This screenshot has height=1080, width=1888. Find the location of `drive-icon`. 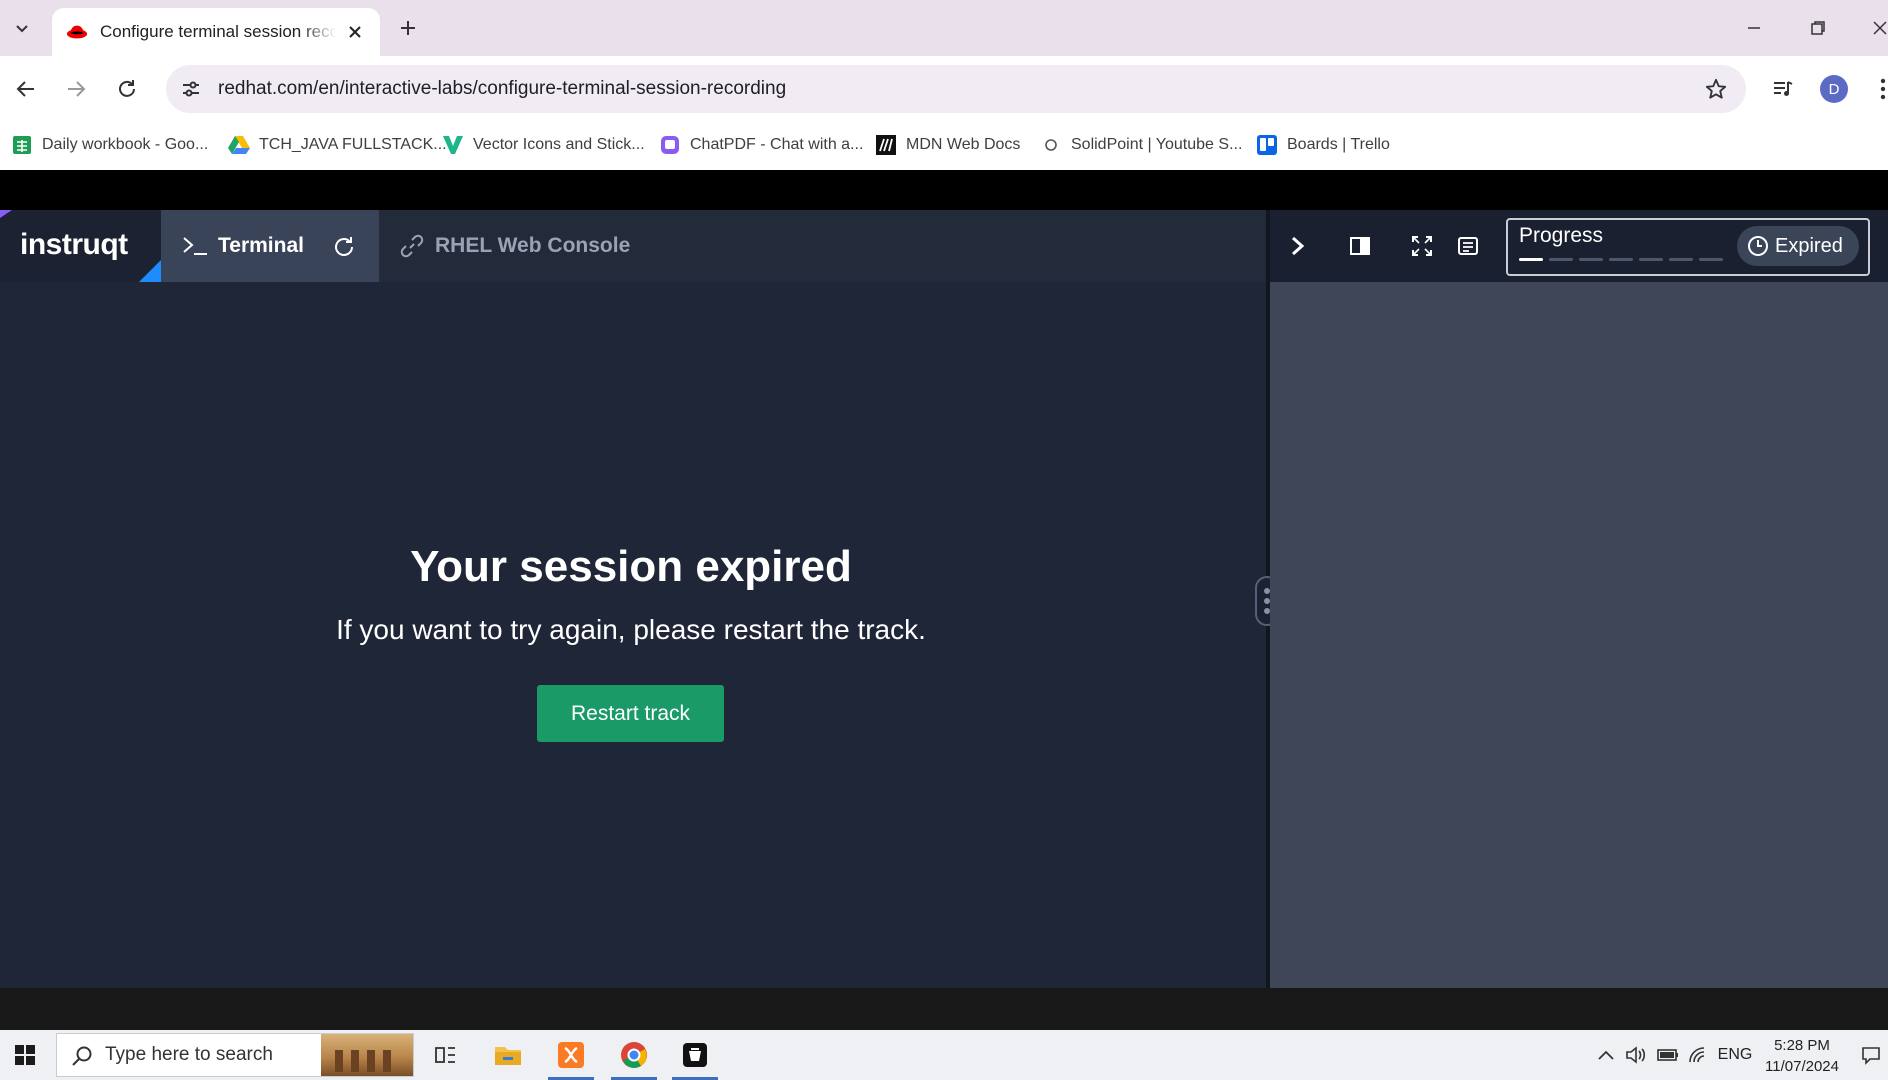

drive-icon is located at coordinates (239, 145).